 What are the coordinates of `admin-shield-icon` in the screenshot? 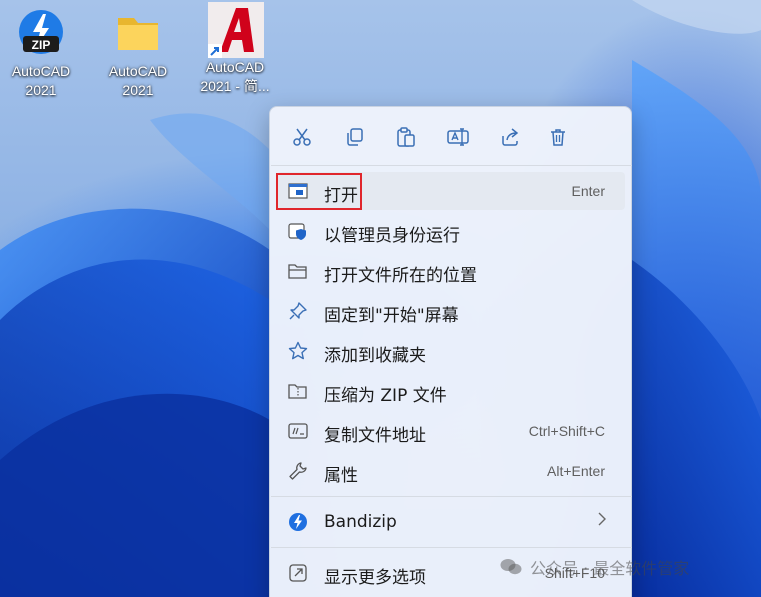 It's located at (298, 231).